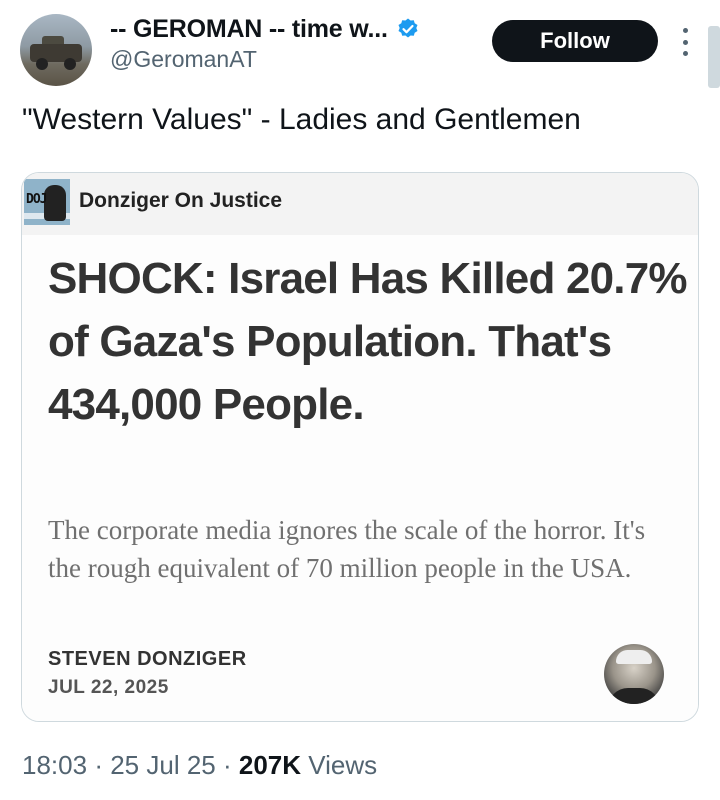  Describe the element at coordinates (685, 42) in the screenshot. I see `more-options-icon` at that location.